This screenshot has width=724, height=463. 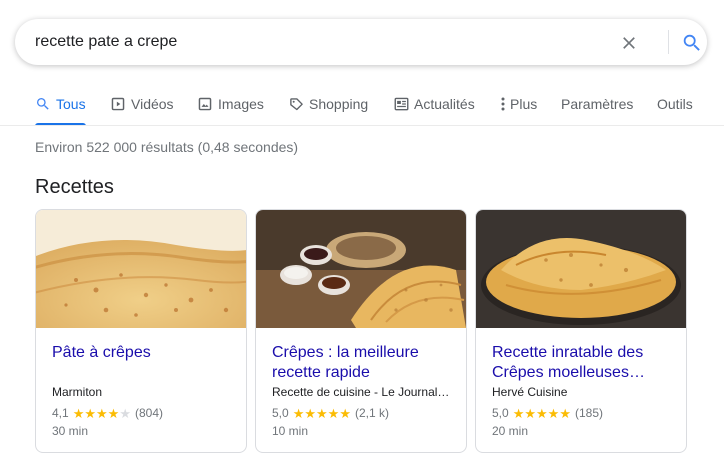 I want to click on tab-label: Plus, so click(x=524, y=104).